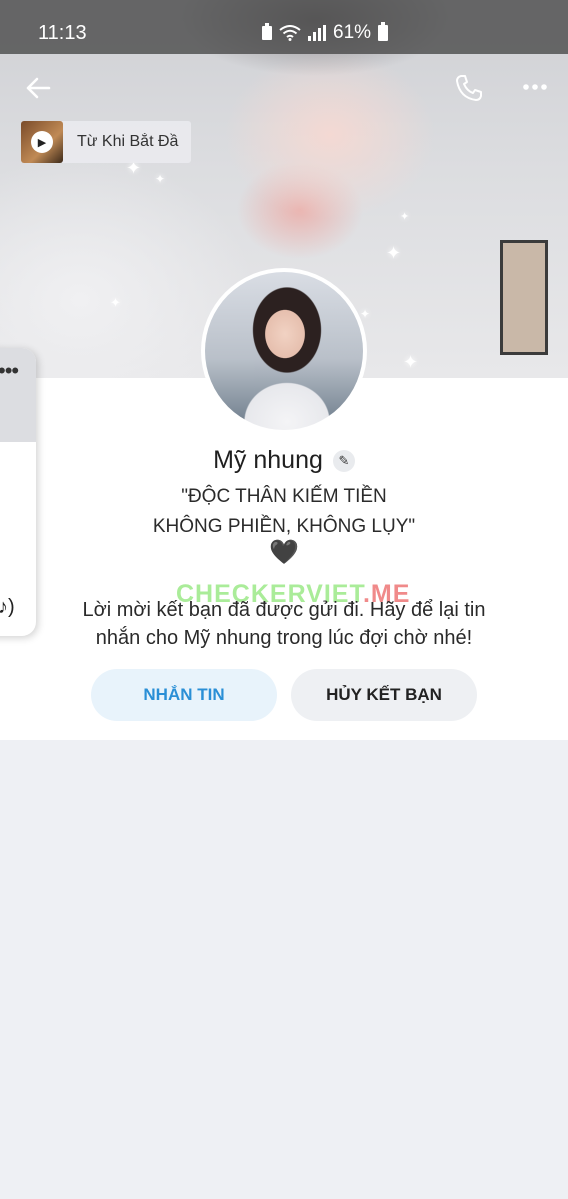 This screenshot has height=1199, width=568. Describe the element at coordinates (343, 460) in the screenshot. I see `pencil-icon: ✎` at that location.